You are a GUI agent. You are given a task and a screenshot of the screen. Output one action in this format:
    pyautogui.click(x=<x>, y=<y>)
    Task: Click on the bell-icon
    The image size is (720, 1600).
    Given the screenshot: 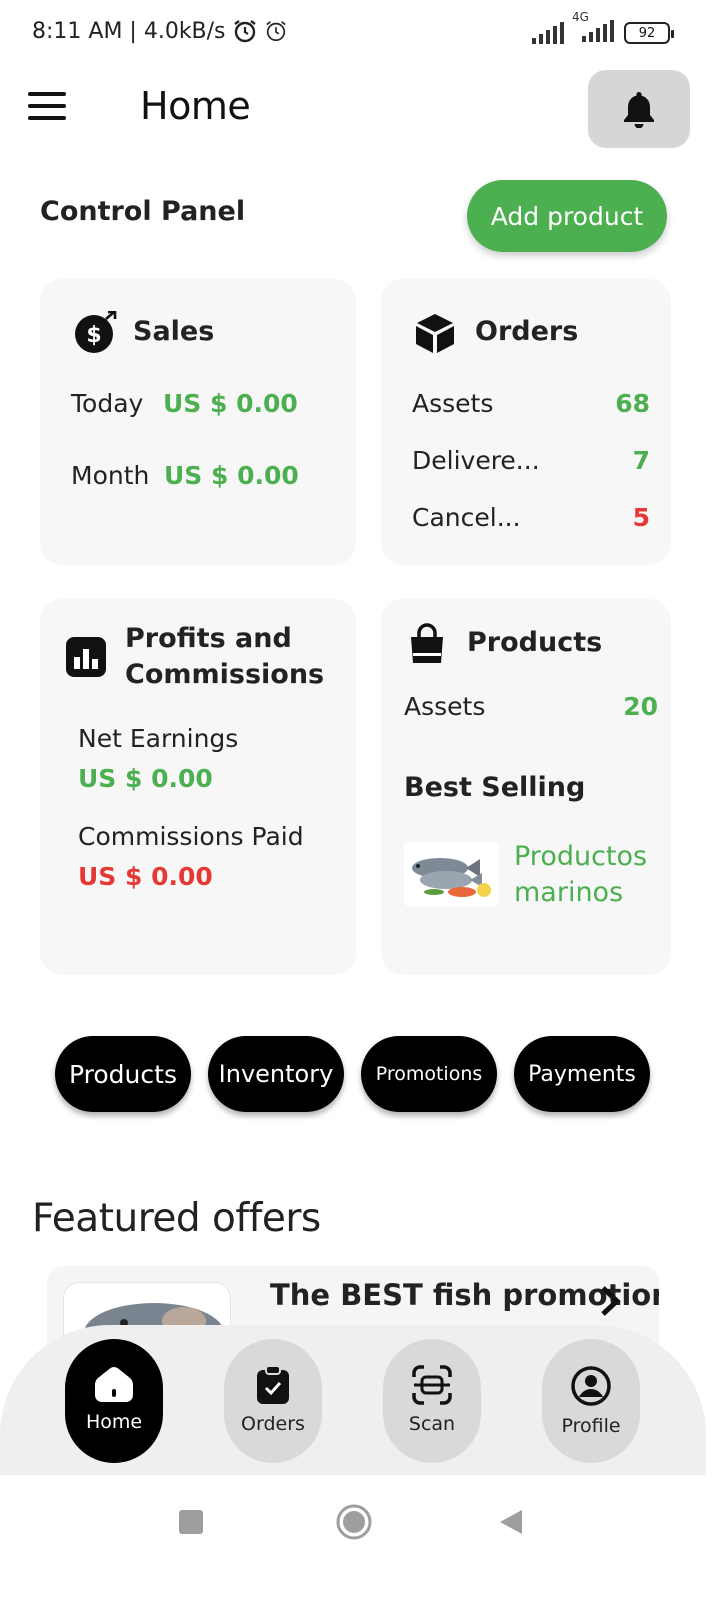 What is the action you would take?
    pyautogui.click(x=639, y=110)
    